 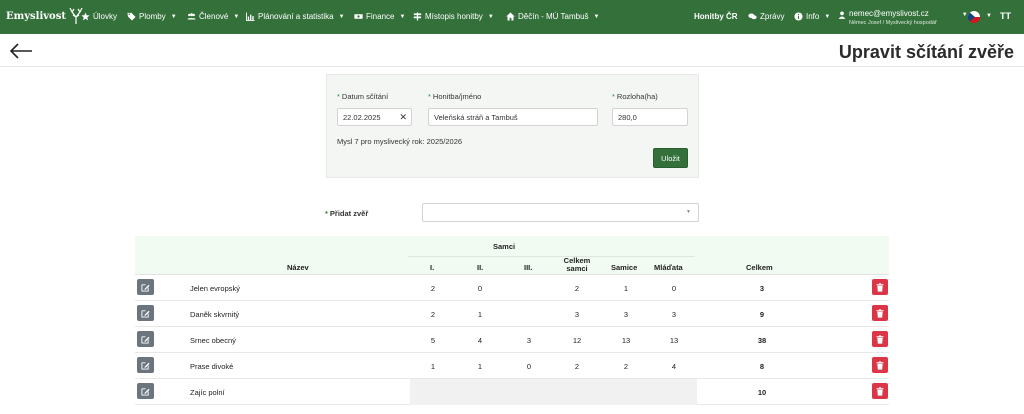 What do you see at coordinates (670, 158) in the screenshot?
I see `save-button: Uložit` at bounding box center [670, 158].